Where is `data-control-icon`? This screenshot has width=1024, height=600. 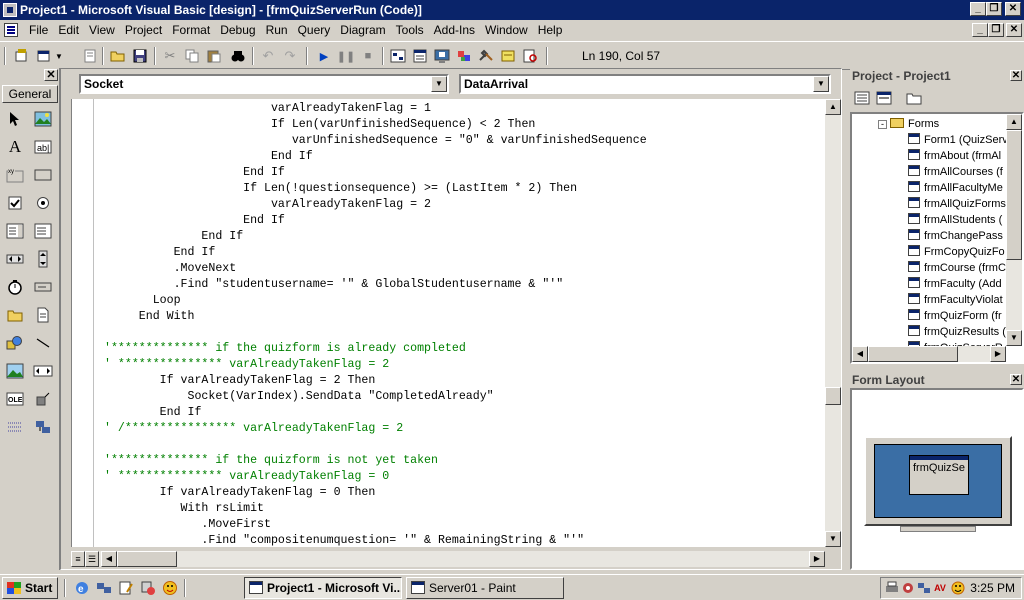 data-control-icon is located at coordinates (43, 371).